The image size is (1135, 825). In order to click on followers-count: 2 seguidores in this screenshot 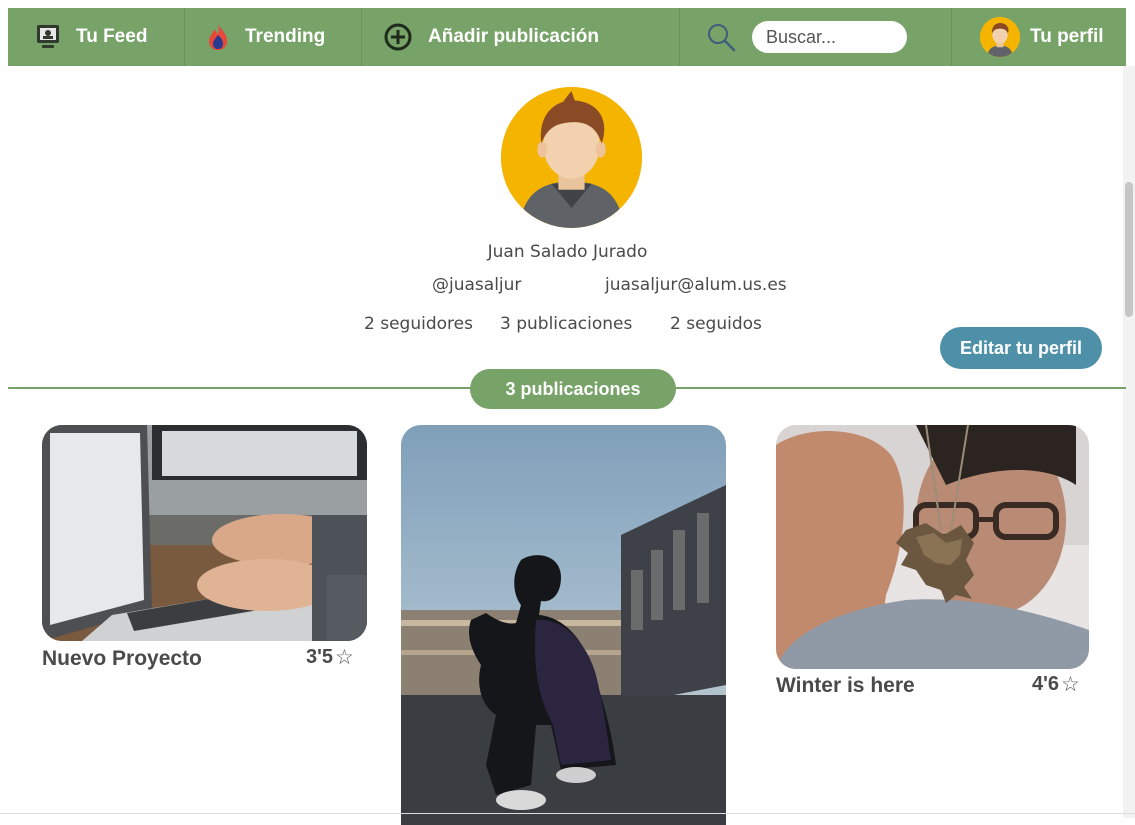, I will do `click(418, 324)`.